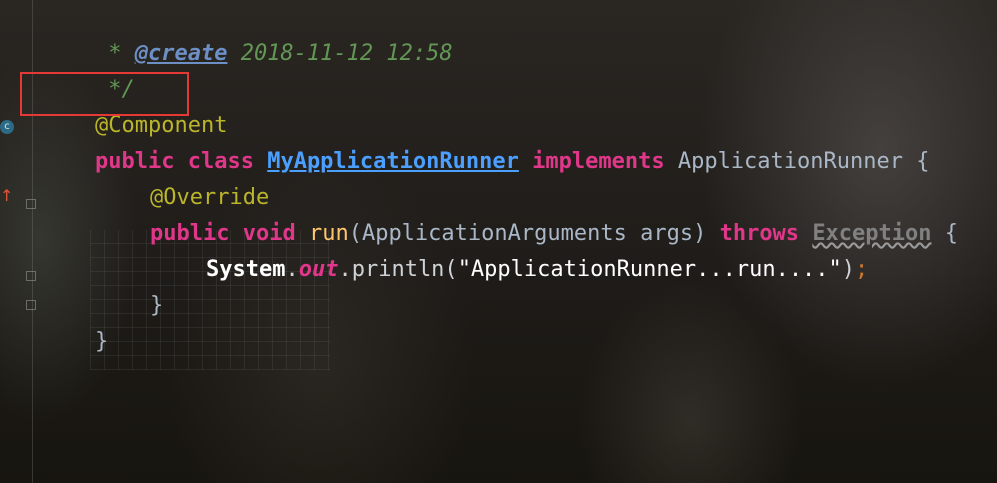  What do you see at coordinates (848, 269) in the screenshot?
I see `close-paren: )` at bounding box center [848, 269].